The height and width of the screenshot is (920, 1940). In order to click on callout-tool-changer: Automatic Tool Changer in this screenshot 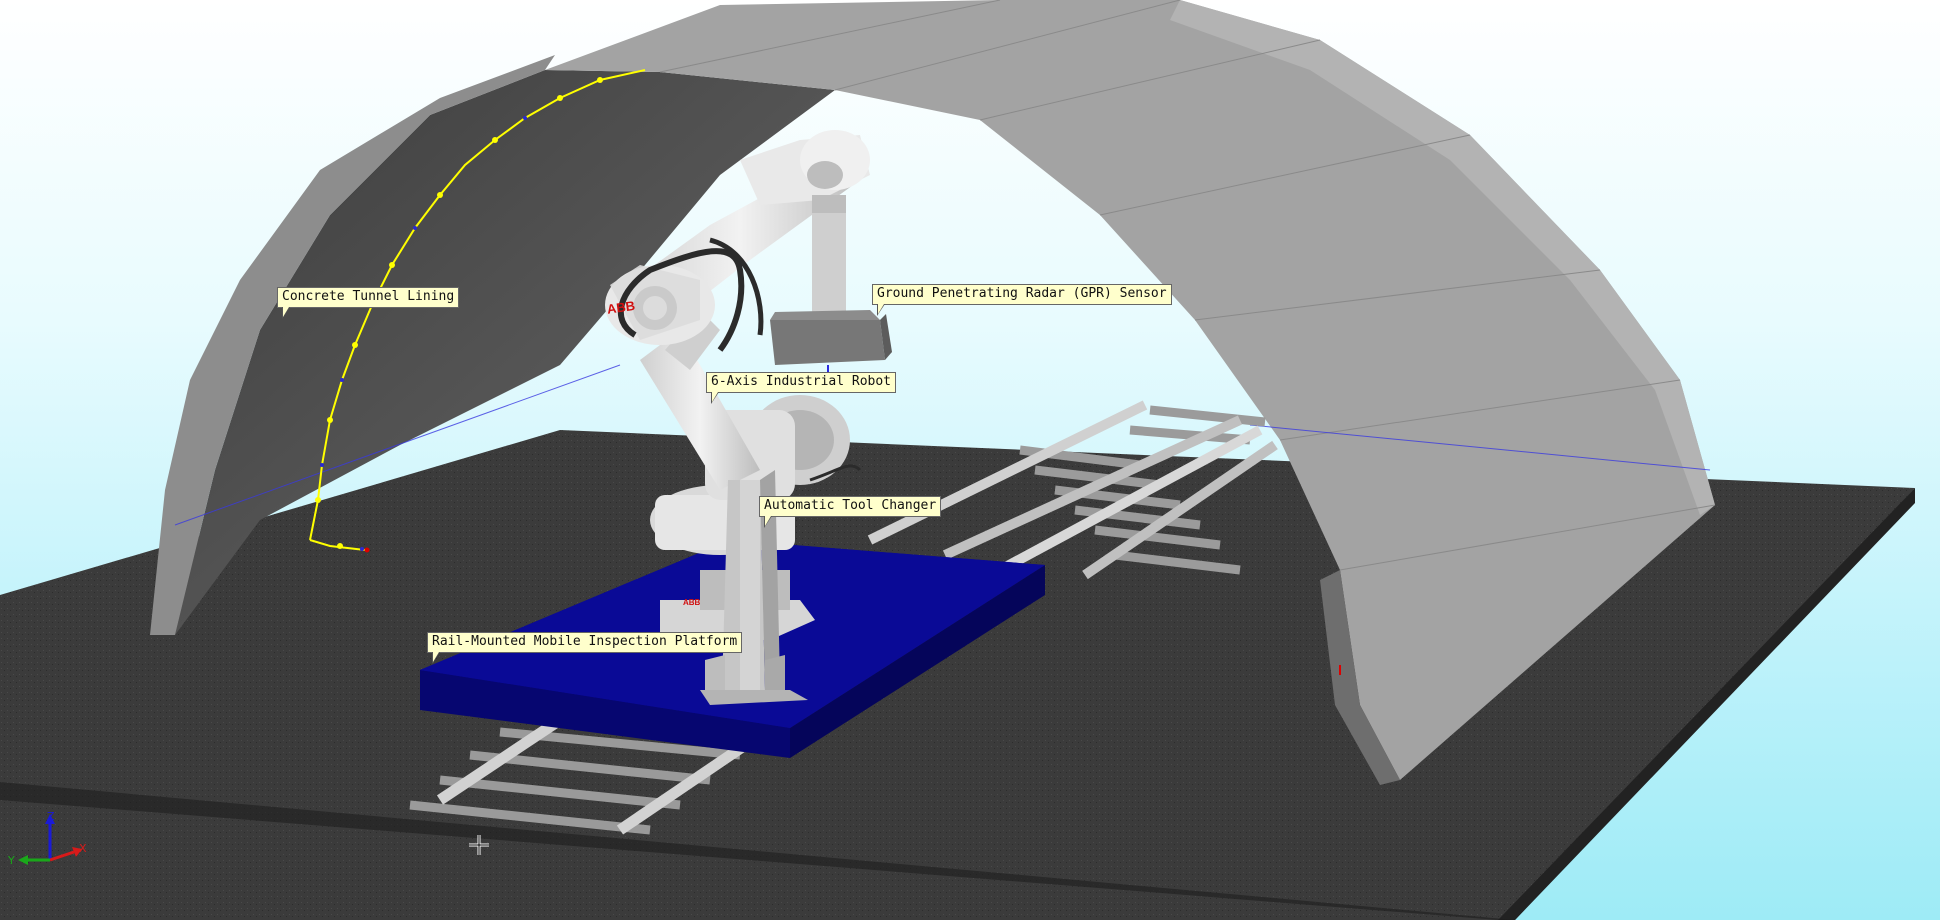, I will do `click(850, 512)`.